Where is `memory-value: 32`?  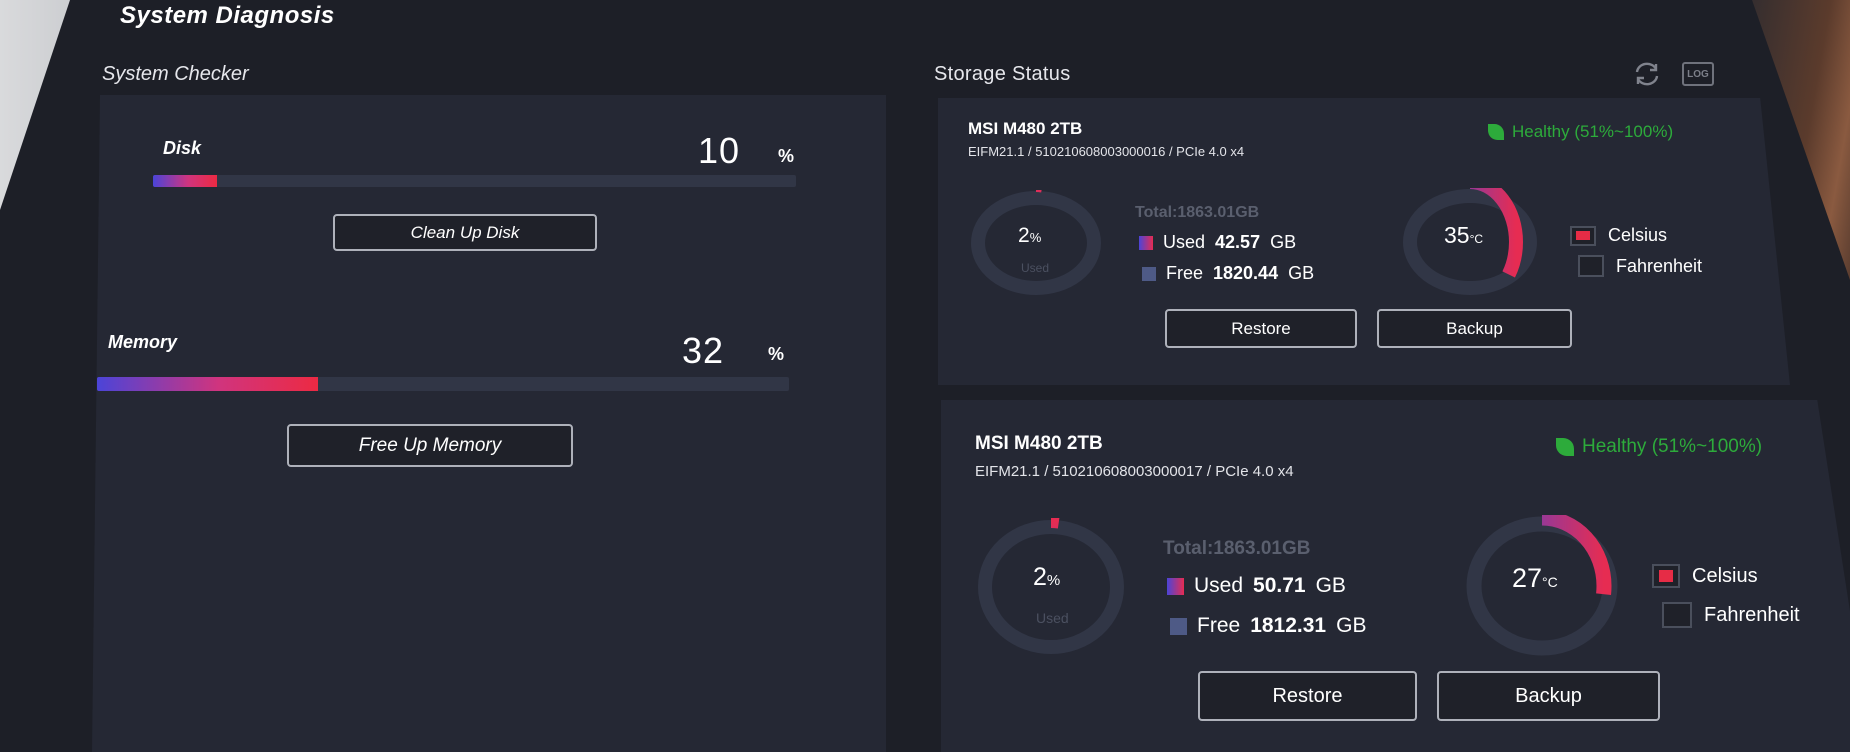 memory-value: 32 is located at coordinates (703, 350).